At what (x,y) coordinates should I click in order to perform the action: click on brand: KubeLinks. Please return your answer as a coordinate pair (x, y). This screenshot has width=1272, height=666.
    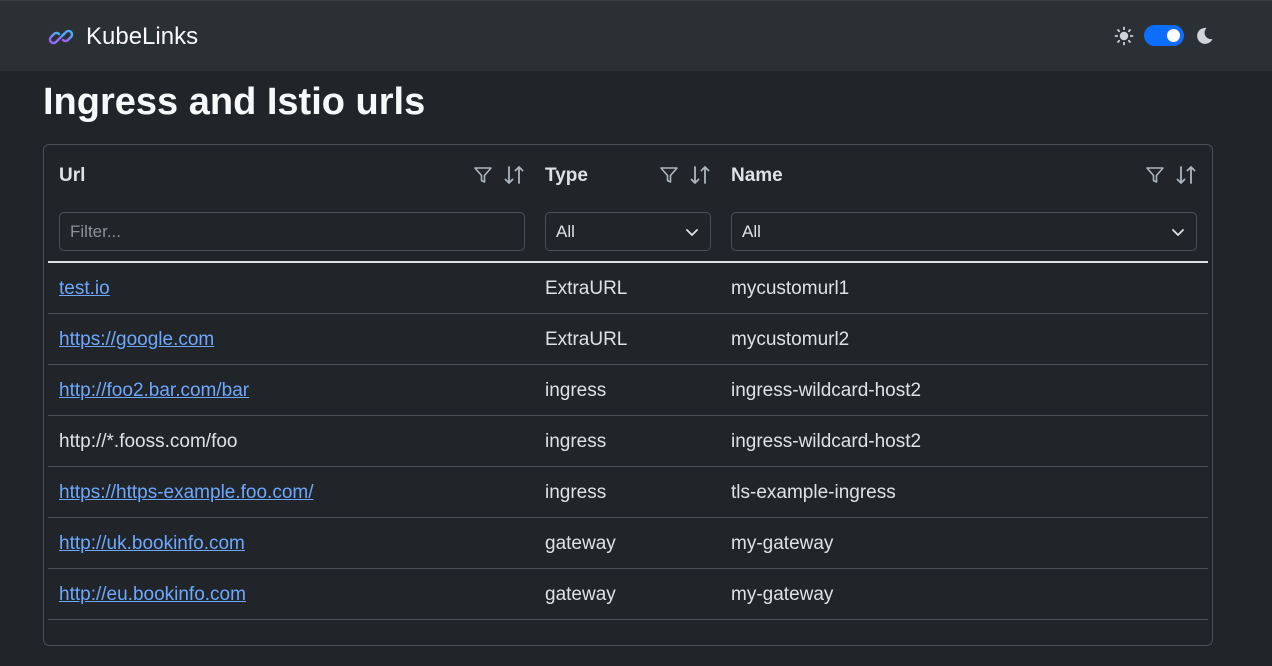
    Looking at the image, I should click on (123, 37).